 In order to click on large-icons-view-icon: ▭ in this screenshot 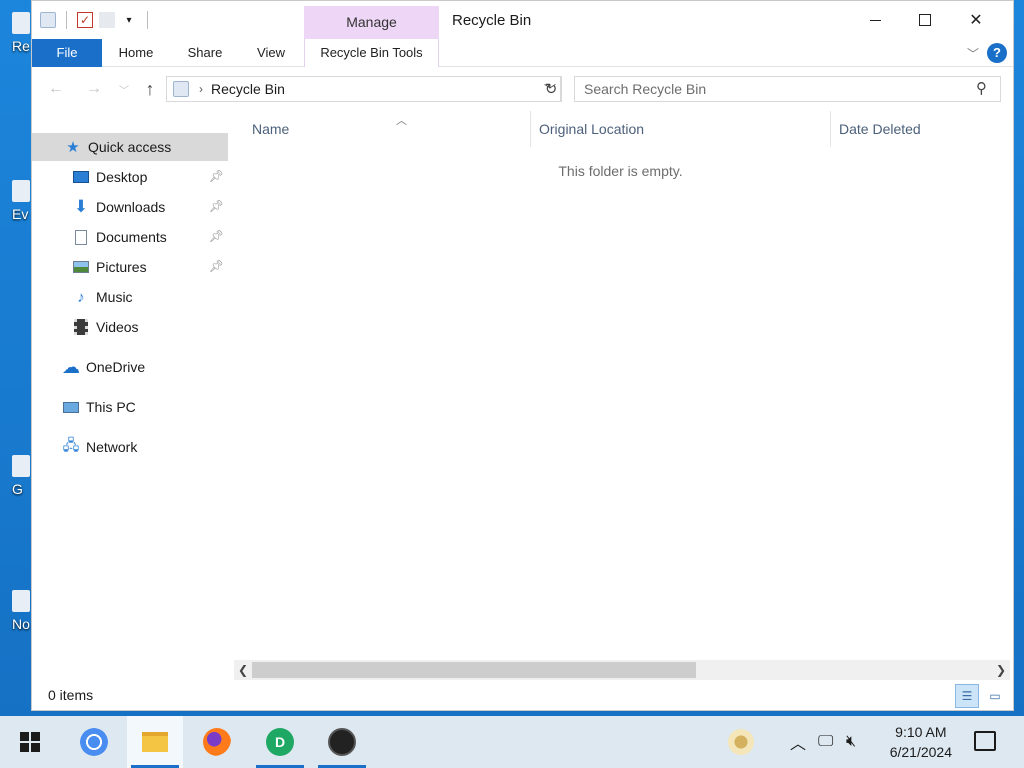, I will do `click(995, 696)`.